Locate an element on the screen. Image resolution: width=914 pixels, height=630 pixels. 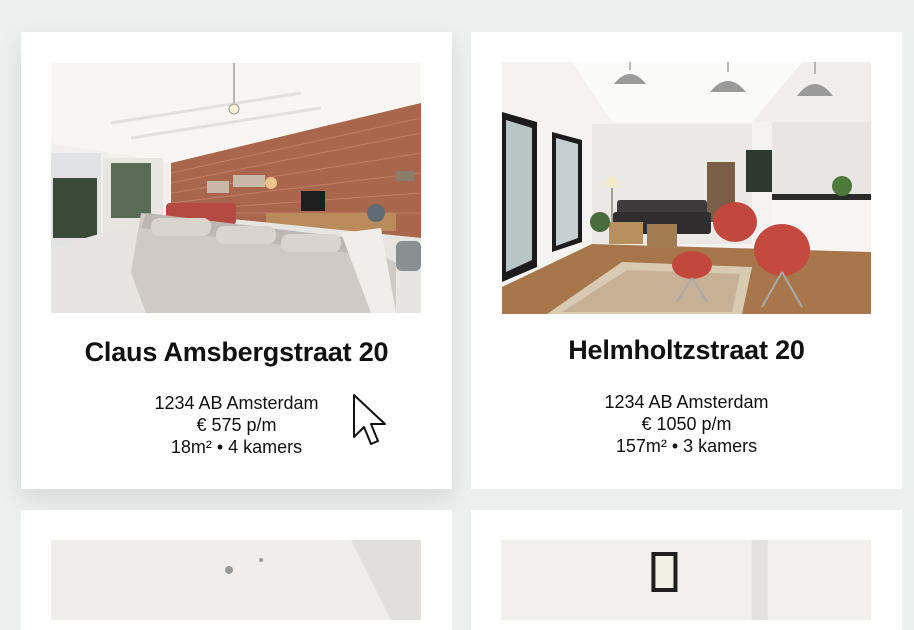
listing-title: Helmholtzstraat 20 is located at coordinates (686, 350).